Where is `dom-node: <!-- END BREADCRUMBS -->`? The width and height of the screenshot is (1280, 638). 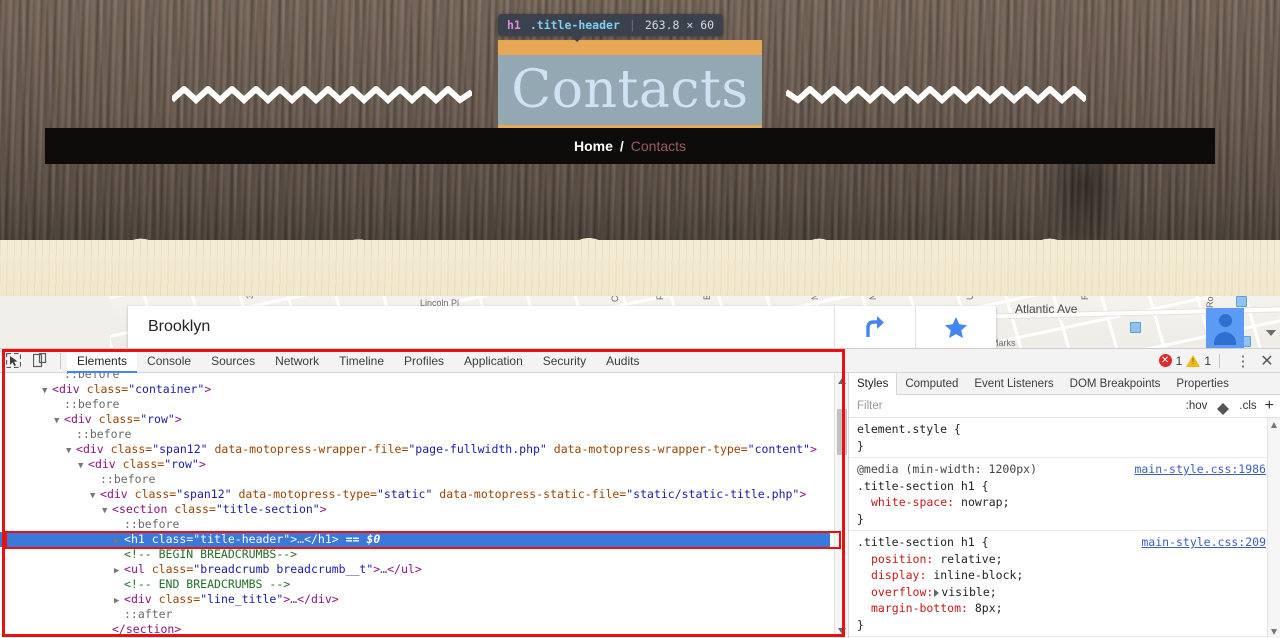 dom-node: <!-- END BREADCRUMBS --> is located at coordinates (415, 584).